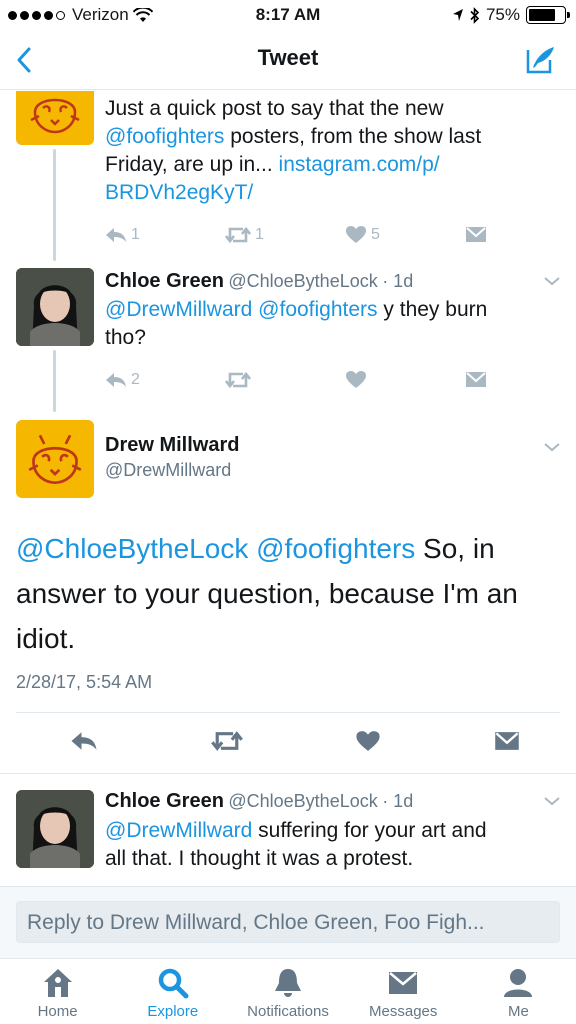 Image resolution: width=576 pixels, height=1024 pixels. I want to click on status-bar: Verizon 8:17 AM 75%, so click(288, 15).